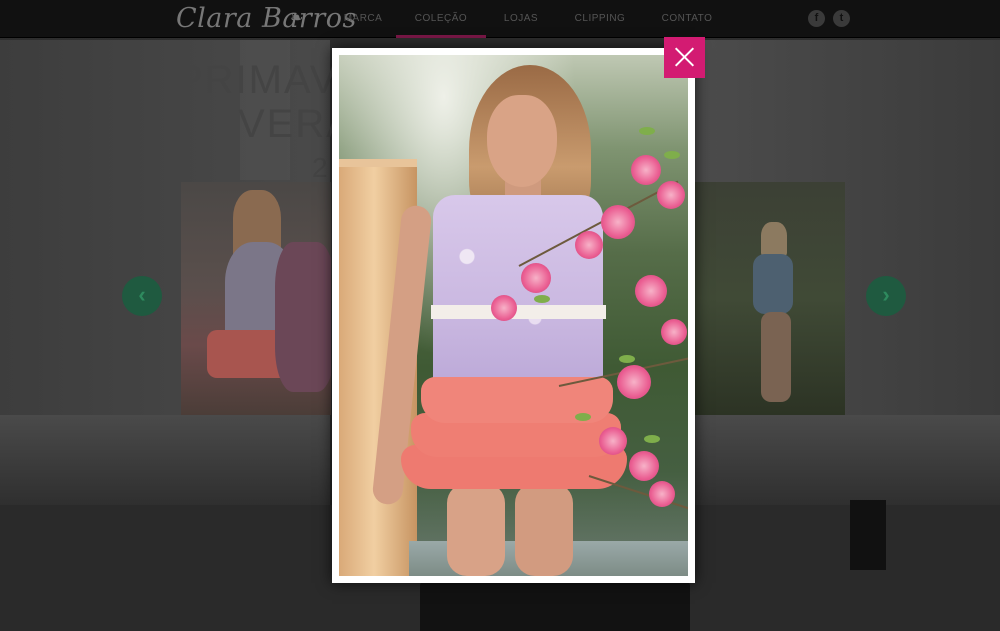 The image size is (1000, 631). I want to click on nav-item-marca: MARCA, so click(363, 19).